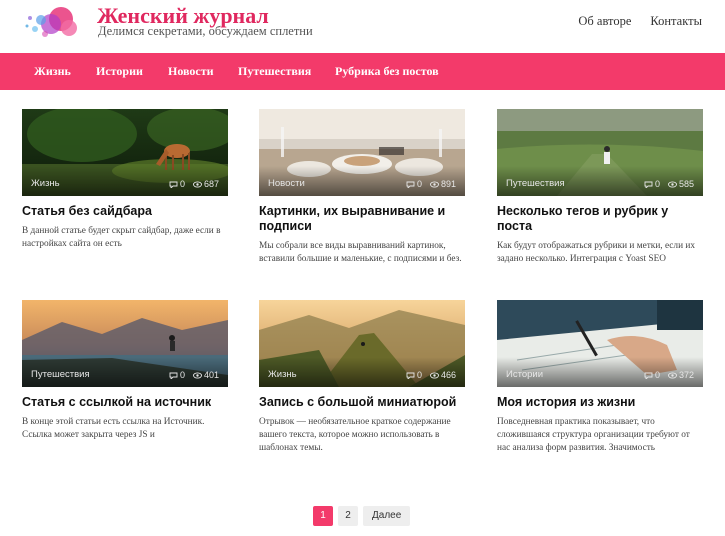  Describe the element at coordinates (119, 71) in the screenshot. I see `nav-item-stories: Истории` at that location.